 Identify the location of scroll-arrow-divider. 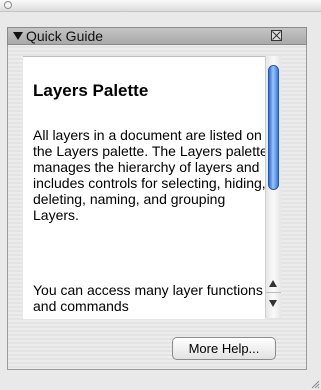
(273, 292).